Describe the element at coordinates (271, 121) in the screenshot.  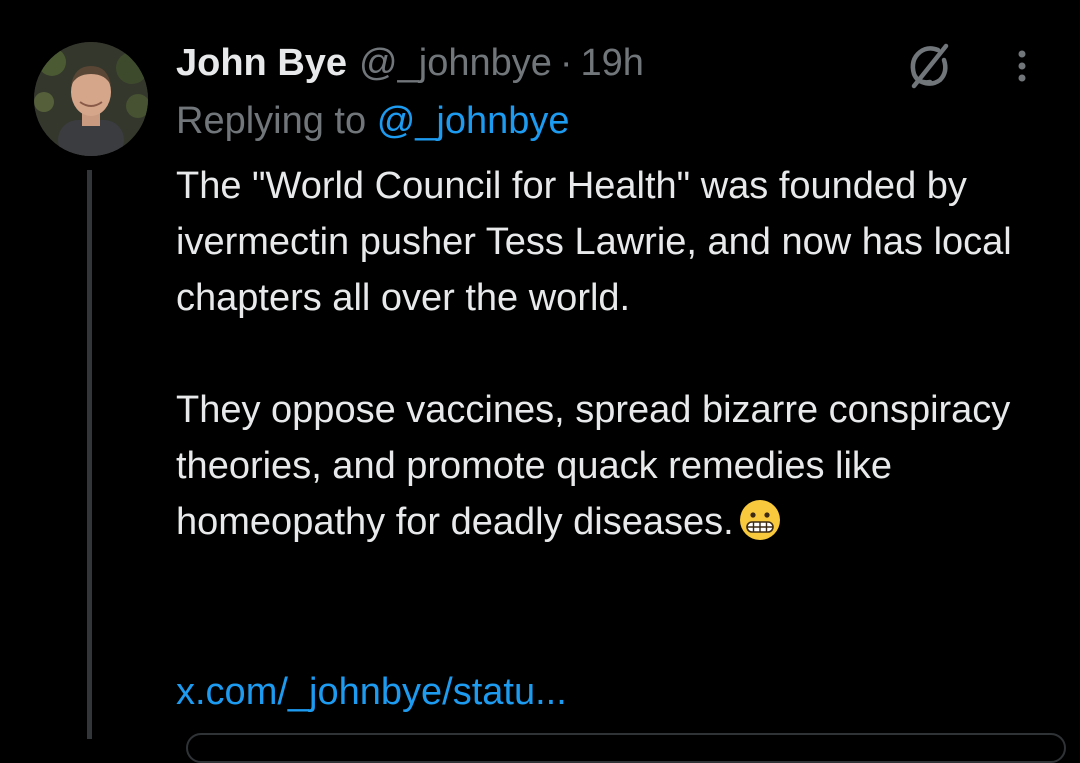
I see `reply-prefix: Replying to` at that location.